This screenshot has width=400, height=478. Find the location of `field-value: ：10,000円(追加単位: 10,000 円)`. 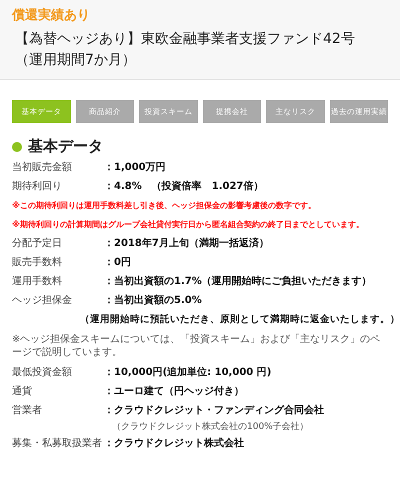

field-value: ：10,000円(追加単位: 10,000 円) is located at coordinates (188, 373).